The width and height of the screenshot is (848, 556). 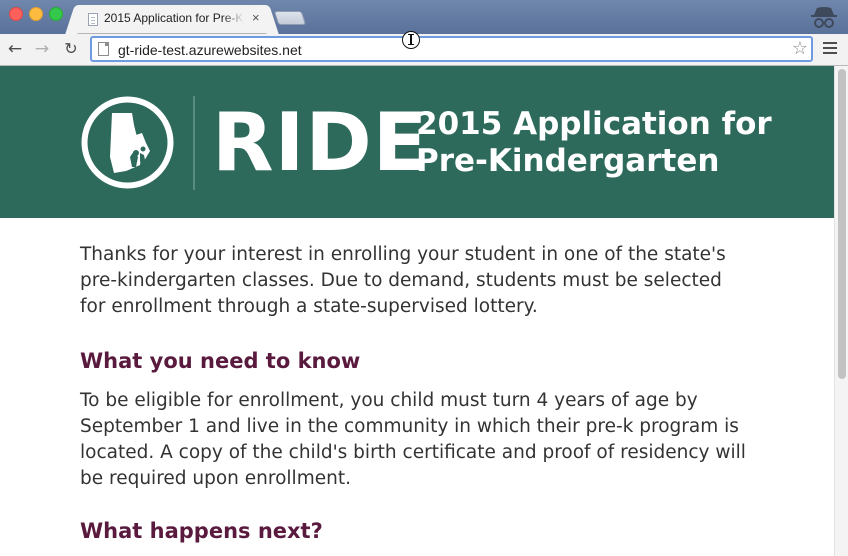 What do you see at coordinates (290, 18) in the screenshot?
I see `new-tab-button` at bounding box center [290, 18].